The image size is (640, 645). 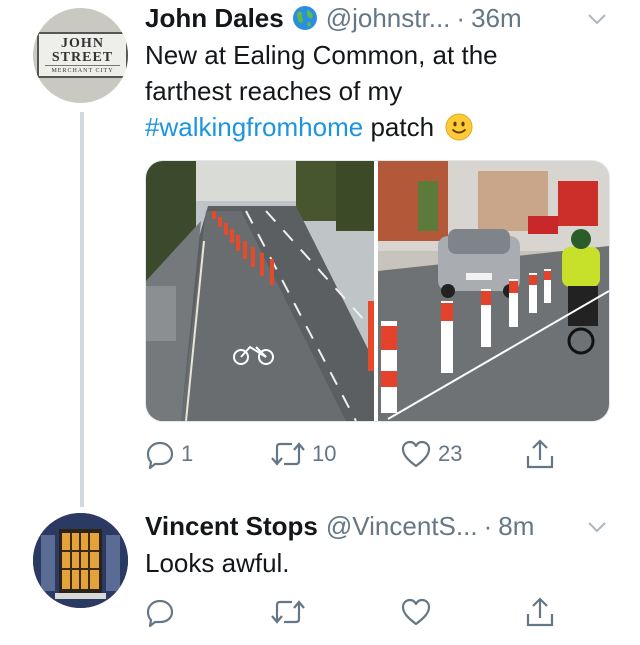 I want to click on like-button: 23, so click(x=431, y=454).